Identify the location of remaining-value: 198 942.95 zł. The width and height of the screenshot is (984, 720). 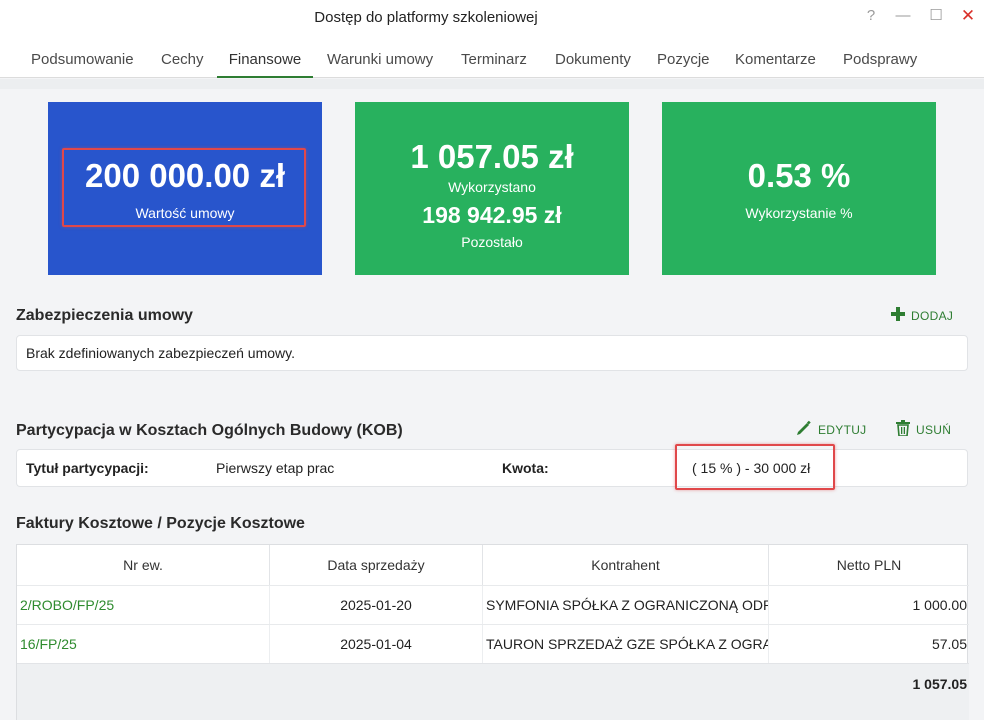
(492, 215).